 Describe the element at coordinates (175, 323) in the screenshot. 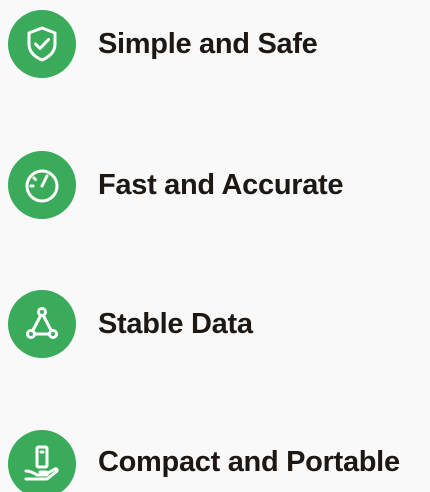

I see `feature-label: Stable Data` at that location.